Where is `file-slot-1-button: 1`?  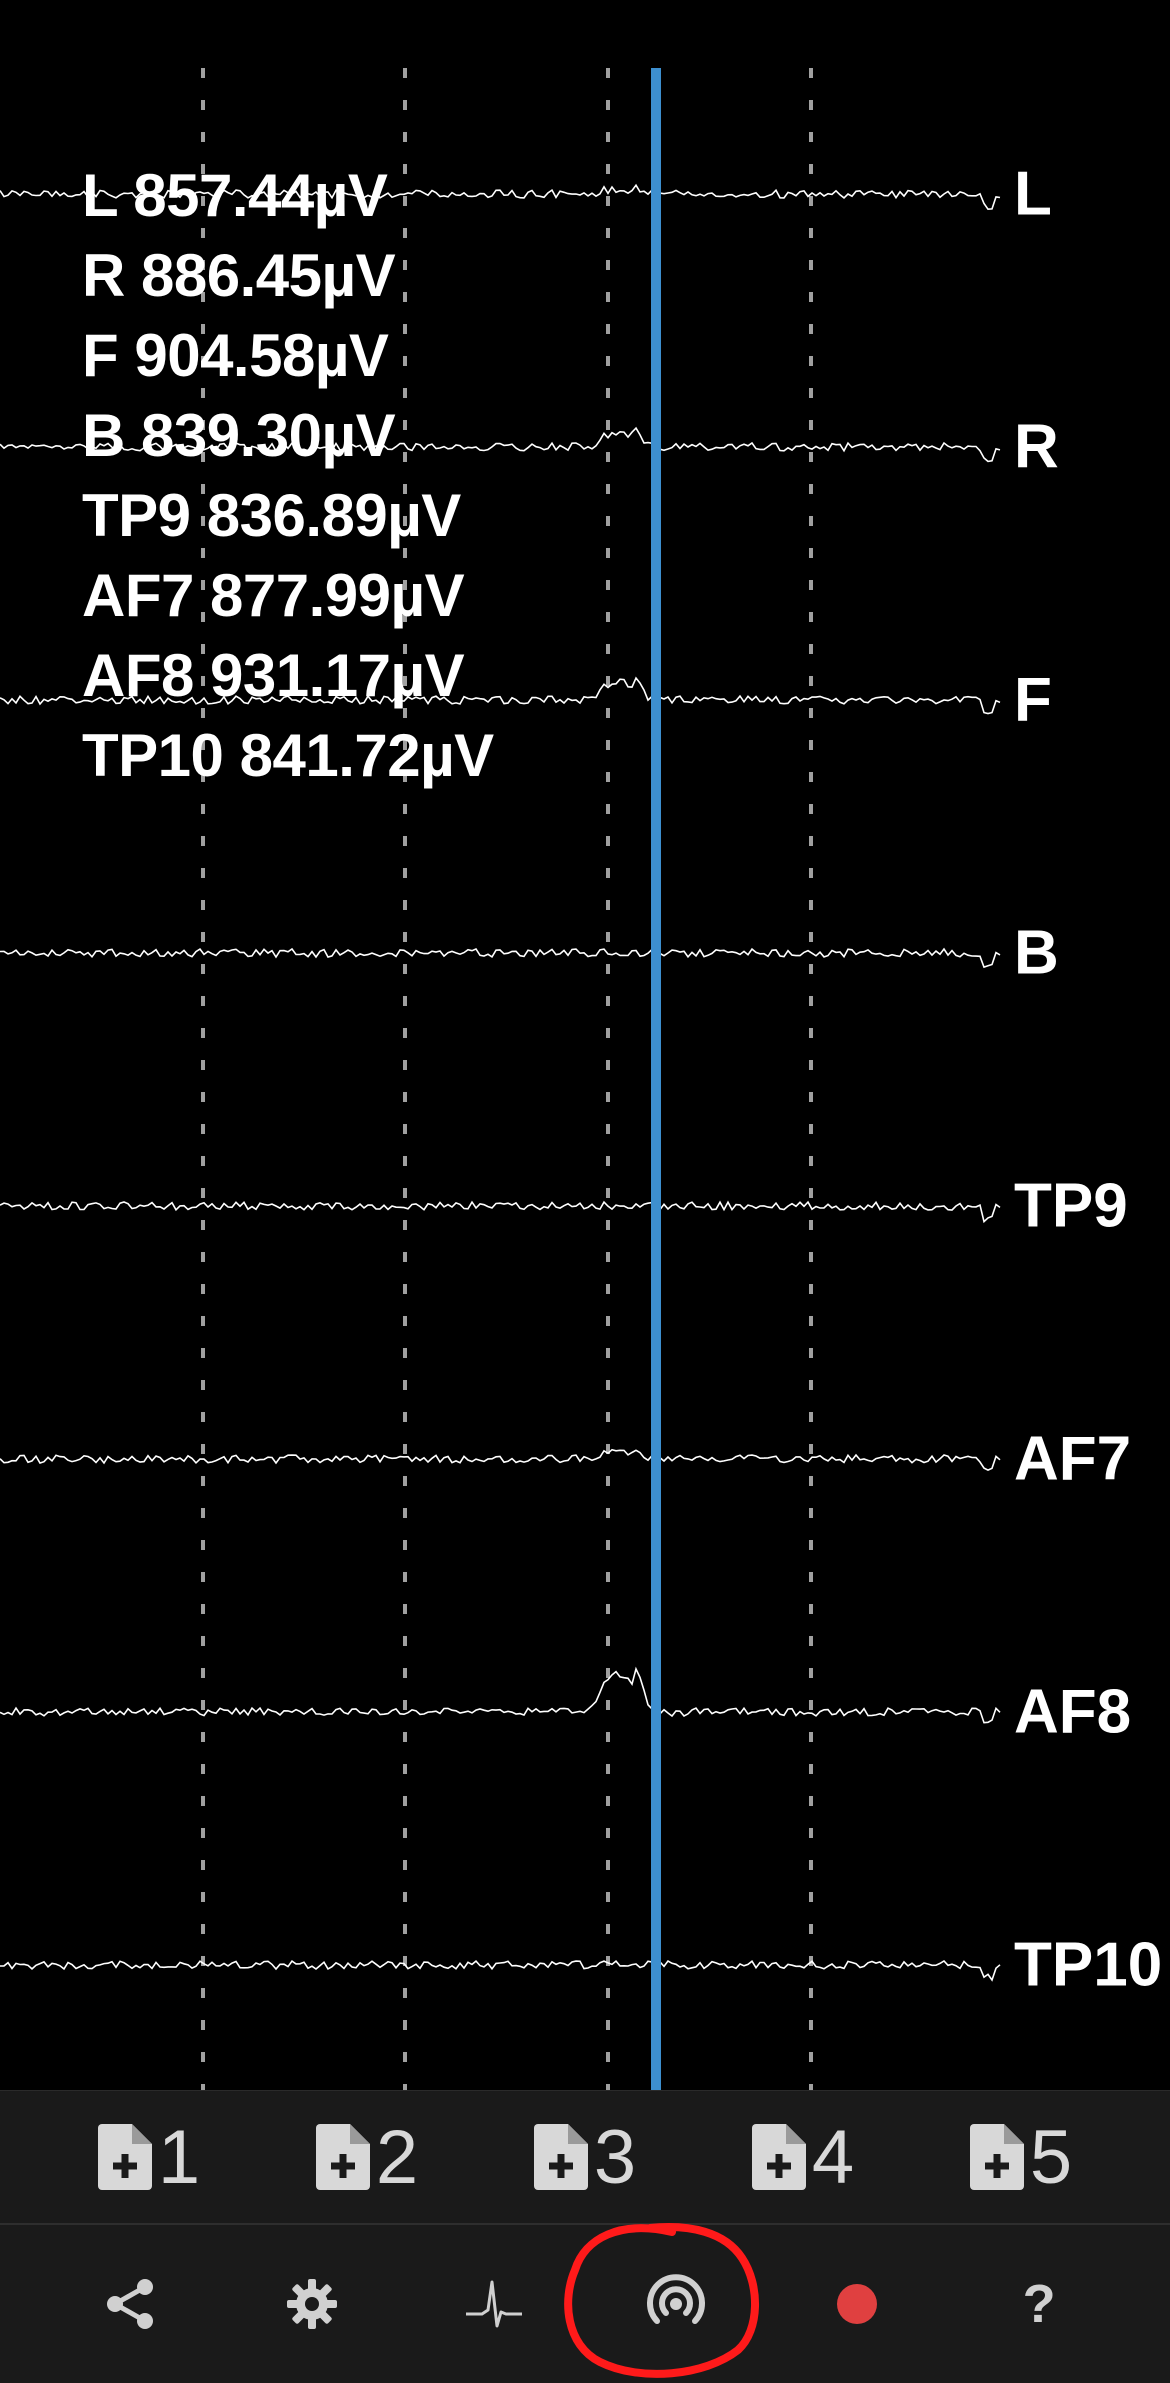
file-slot-1-button: 1 is located at coordinates (149, 2157).